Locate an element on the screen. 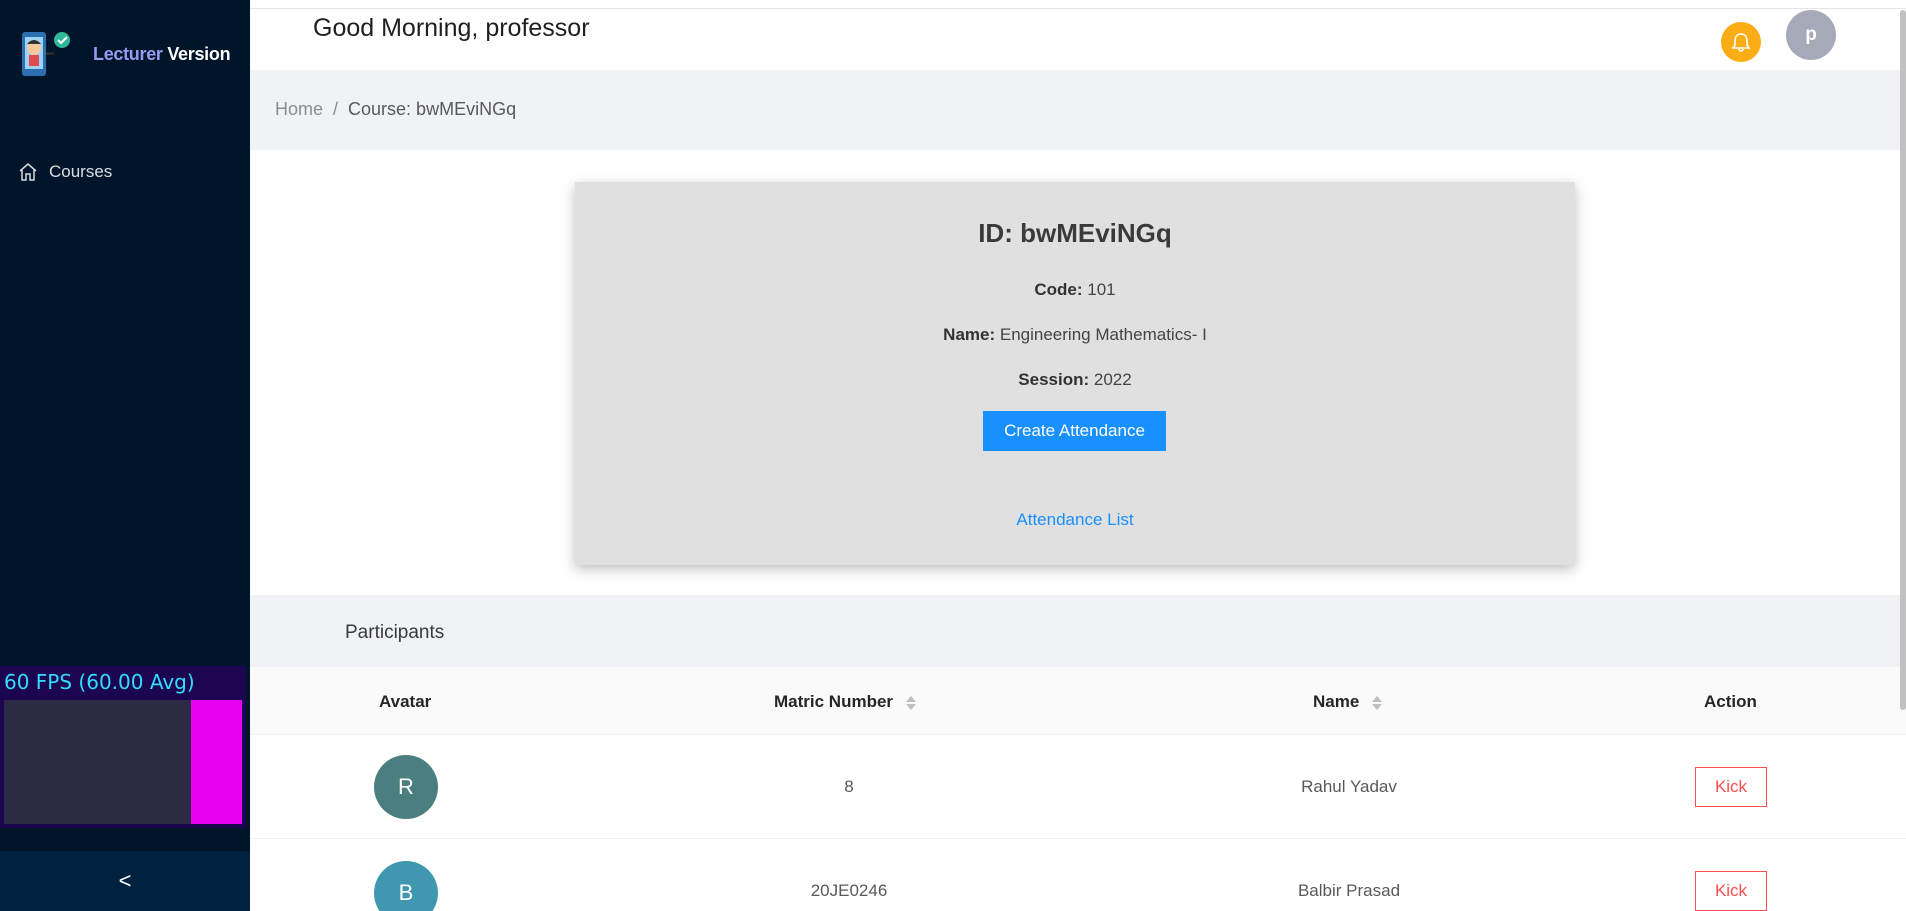 This screenshot has width=1906, height=911. home-icon is located at coordinates (29, 172).